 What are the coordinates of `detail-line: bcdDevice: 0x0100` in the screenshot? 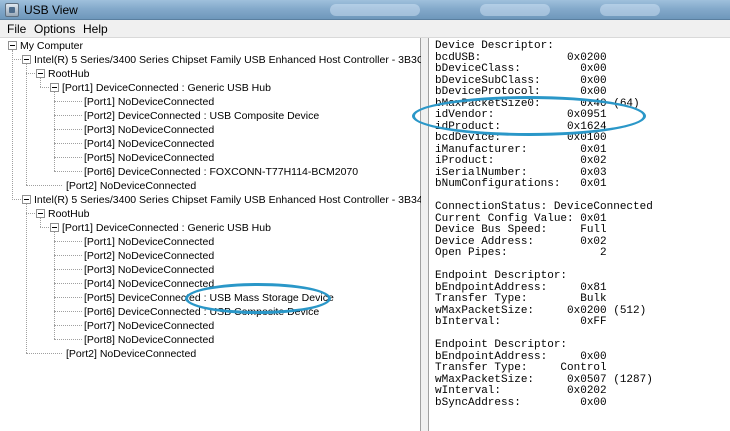 It's located at (521, 138).